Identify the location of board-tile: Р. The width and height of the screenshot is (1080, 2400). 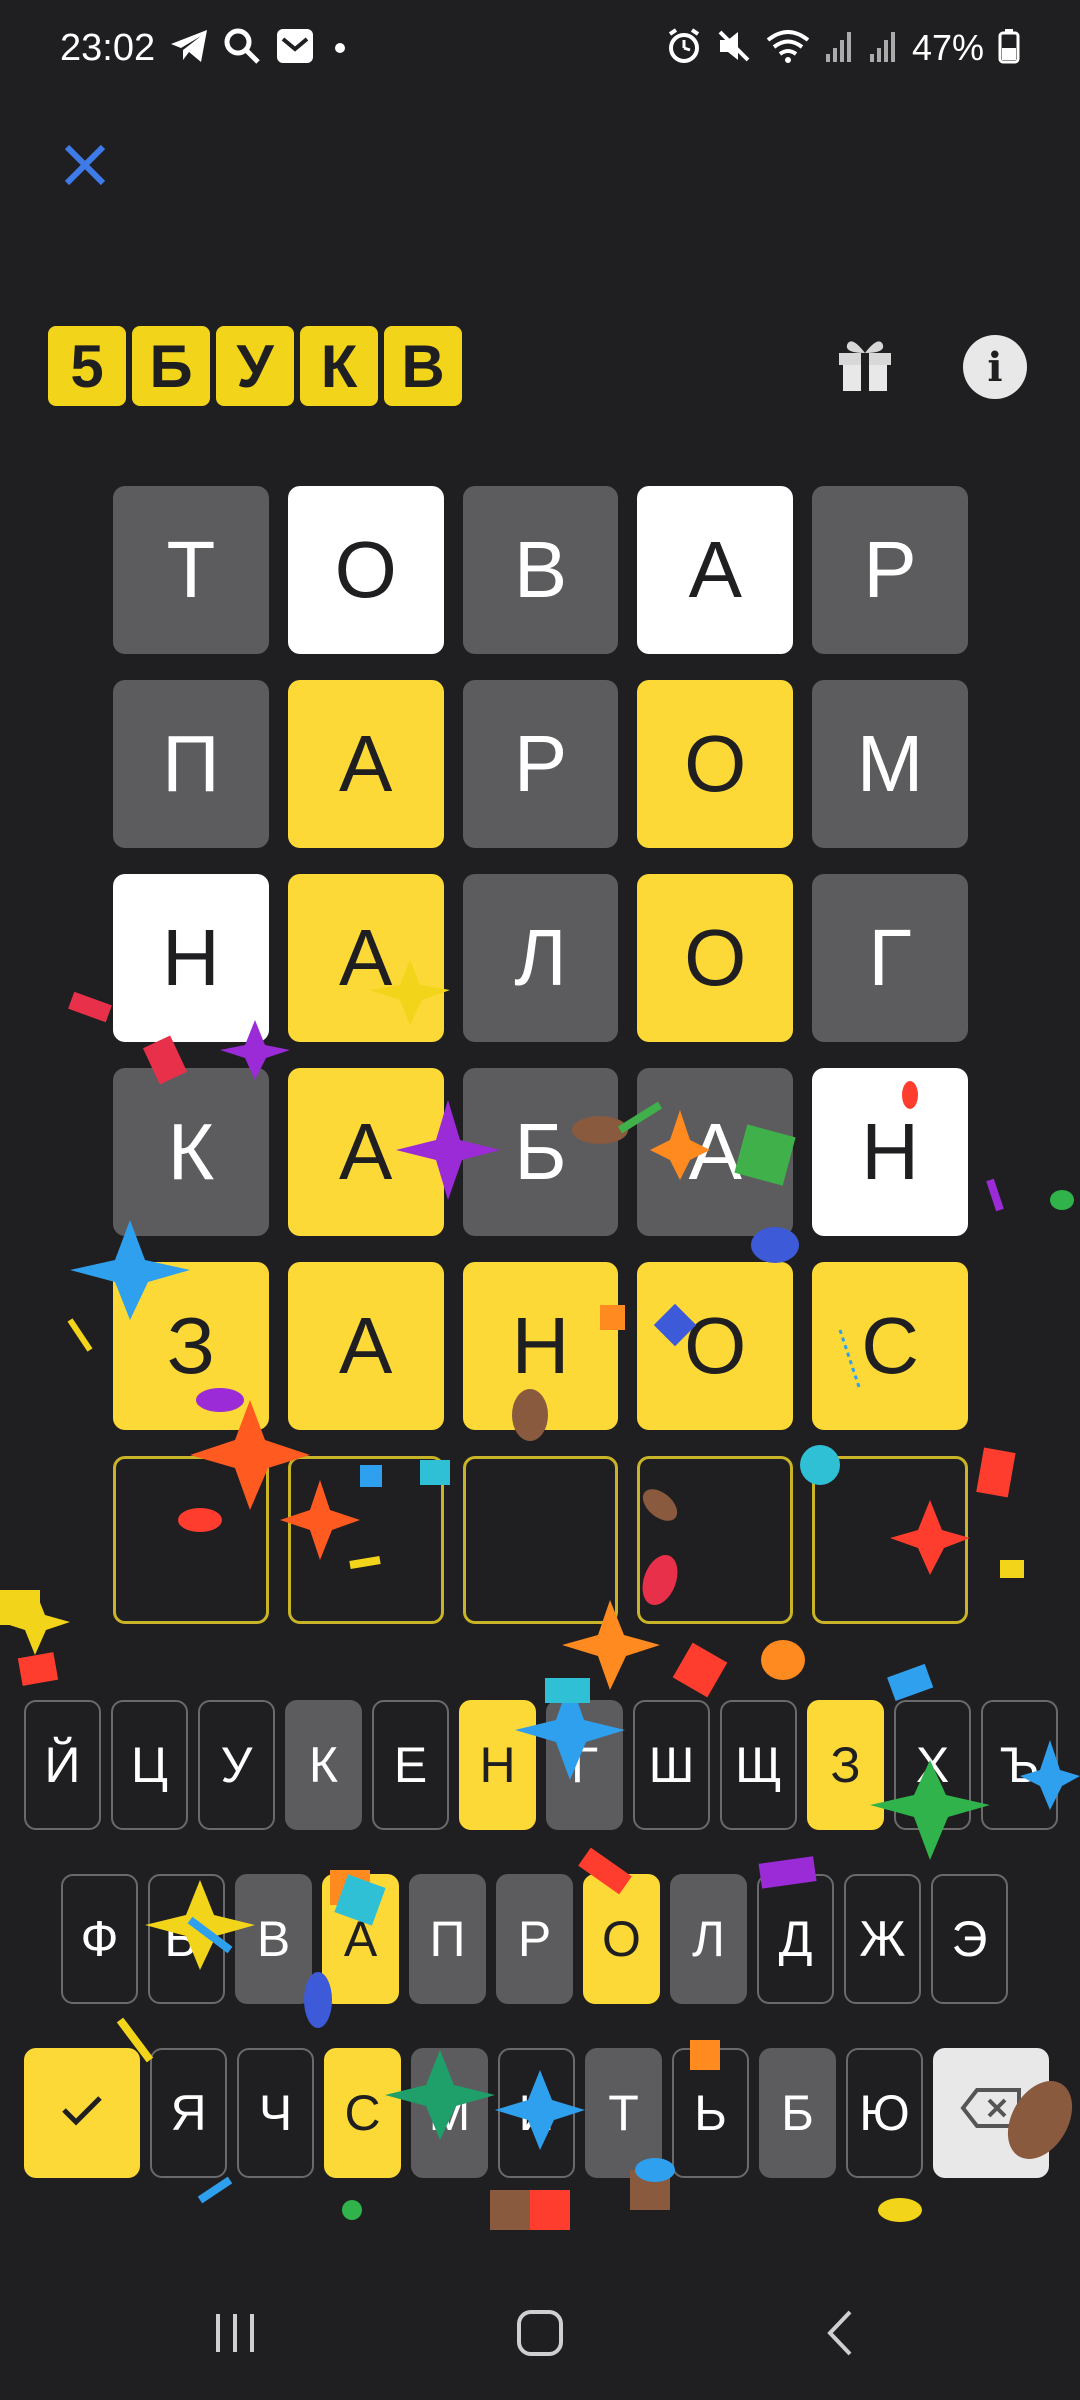
(540, 764).